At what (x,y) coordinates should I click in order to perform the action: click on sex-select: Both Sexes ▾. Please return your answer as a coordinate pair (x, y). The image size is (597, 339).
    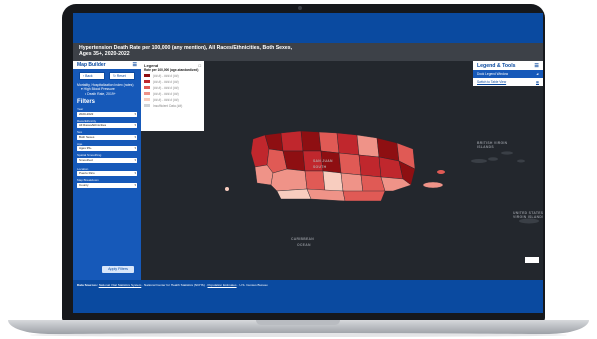
    Looking at the image, I should click on (107, 137).